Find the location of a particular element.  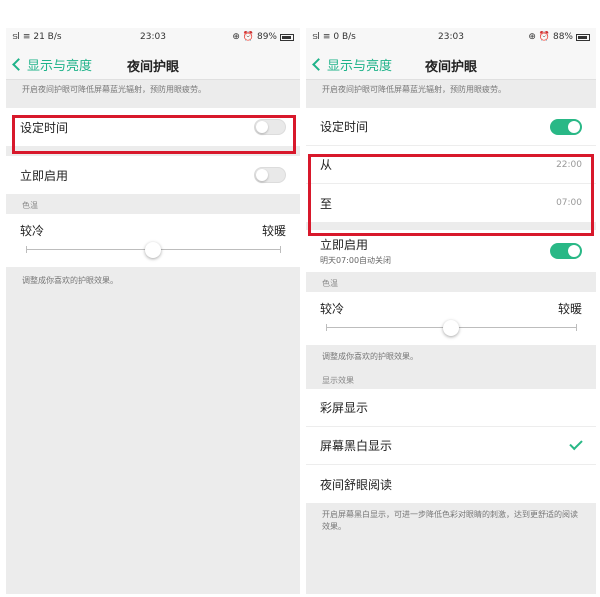

schedule-group: 设定时间 is located at coordinates (153, 127).